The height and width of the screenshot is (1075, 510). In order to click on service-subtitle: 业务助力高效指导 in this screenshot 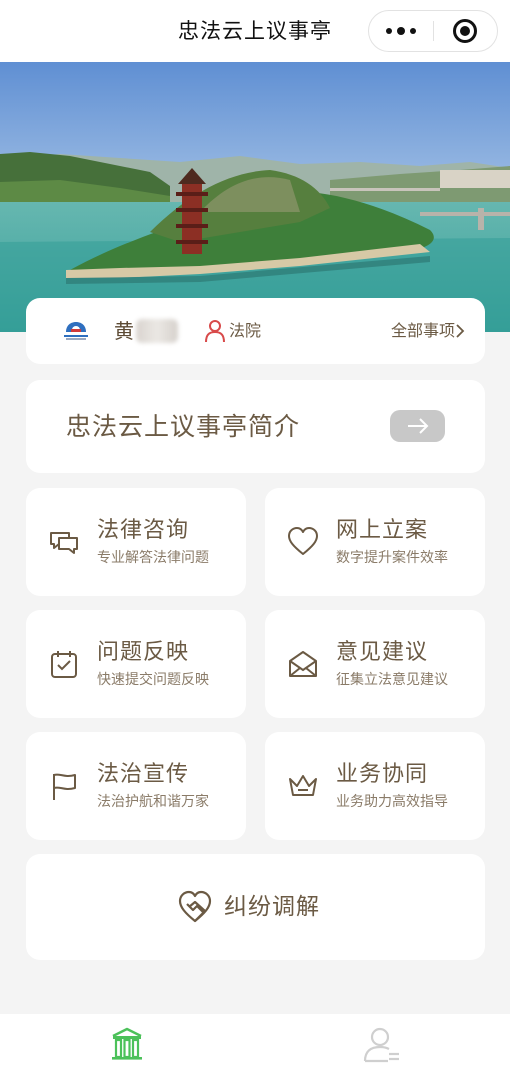, I will do `click(392, 802)`.